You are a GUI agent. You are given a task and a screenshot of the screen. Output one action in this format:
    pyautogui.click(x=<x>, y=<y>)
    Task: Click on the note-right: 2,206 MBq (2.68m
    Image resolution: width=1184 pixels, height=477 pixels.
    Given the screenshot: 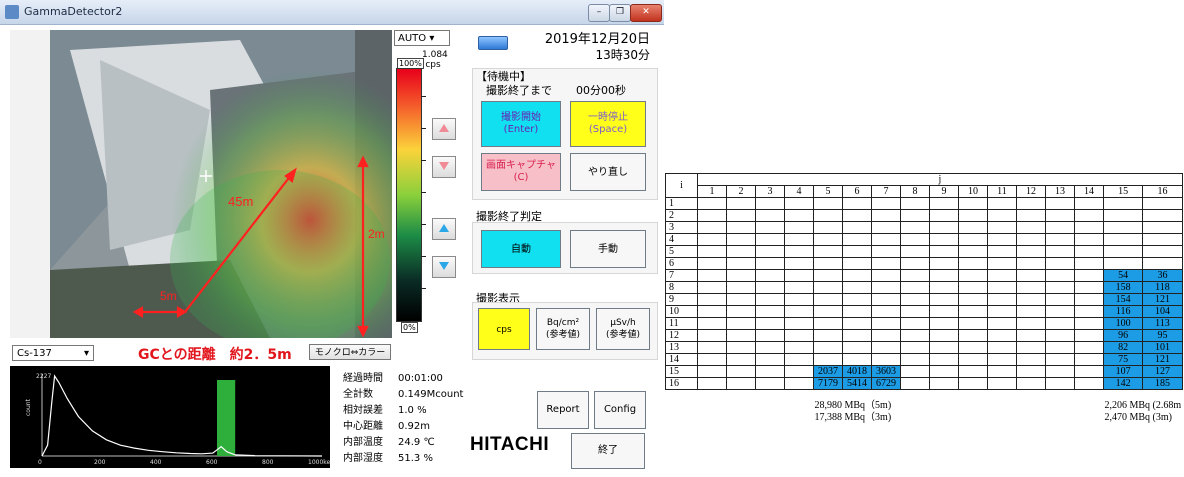 What is the action you would take?
    pyautogui.click(x=1143, y=405)
    